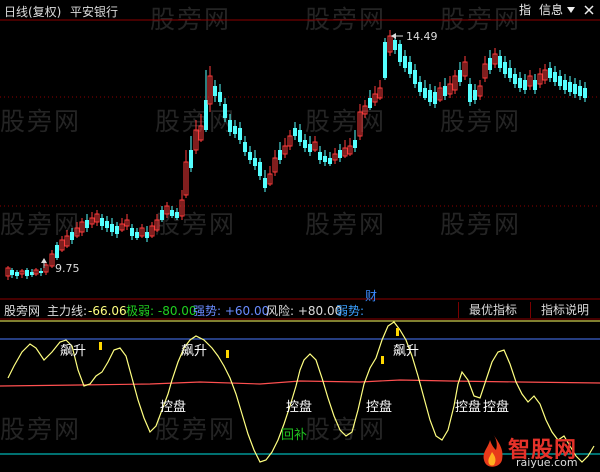 The image size is (600, 472). Describe the element at coordinates (547, 462) in the screenshot. I see `logo-url: raiyue.com` at that location.